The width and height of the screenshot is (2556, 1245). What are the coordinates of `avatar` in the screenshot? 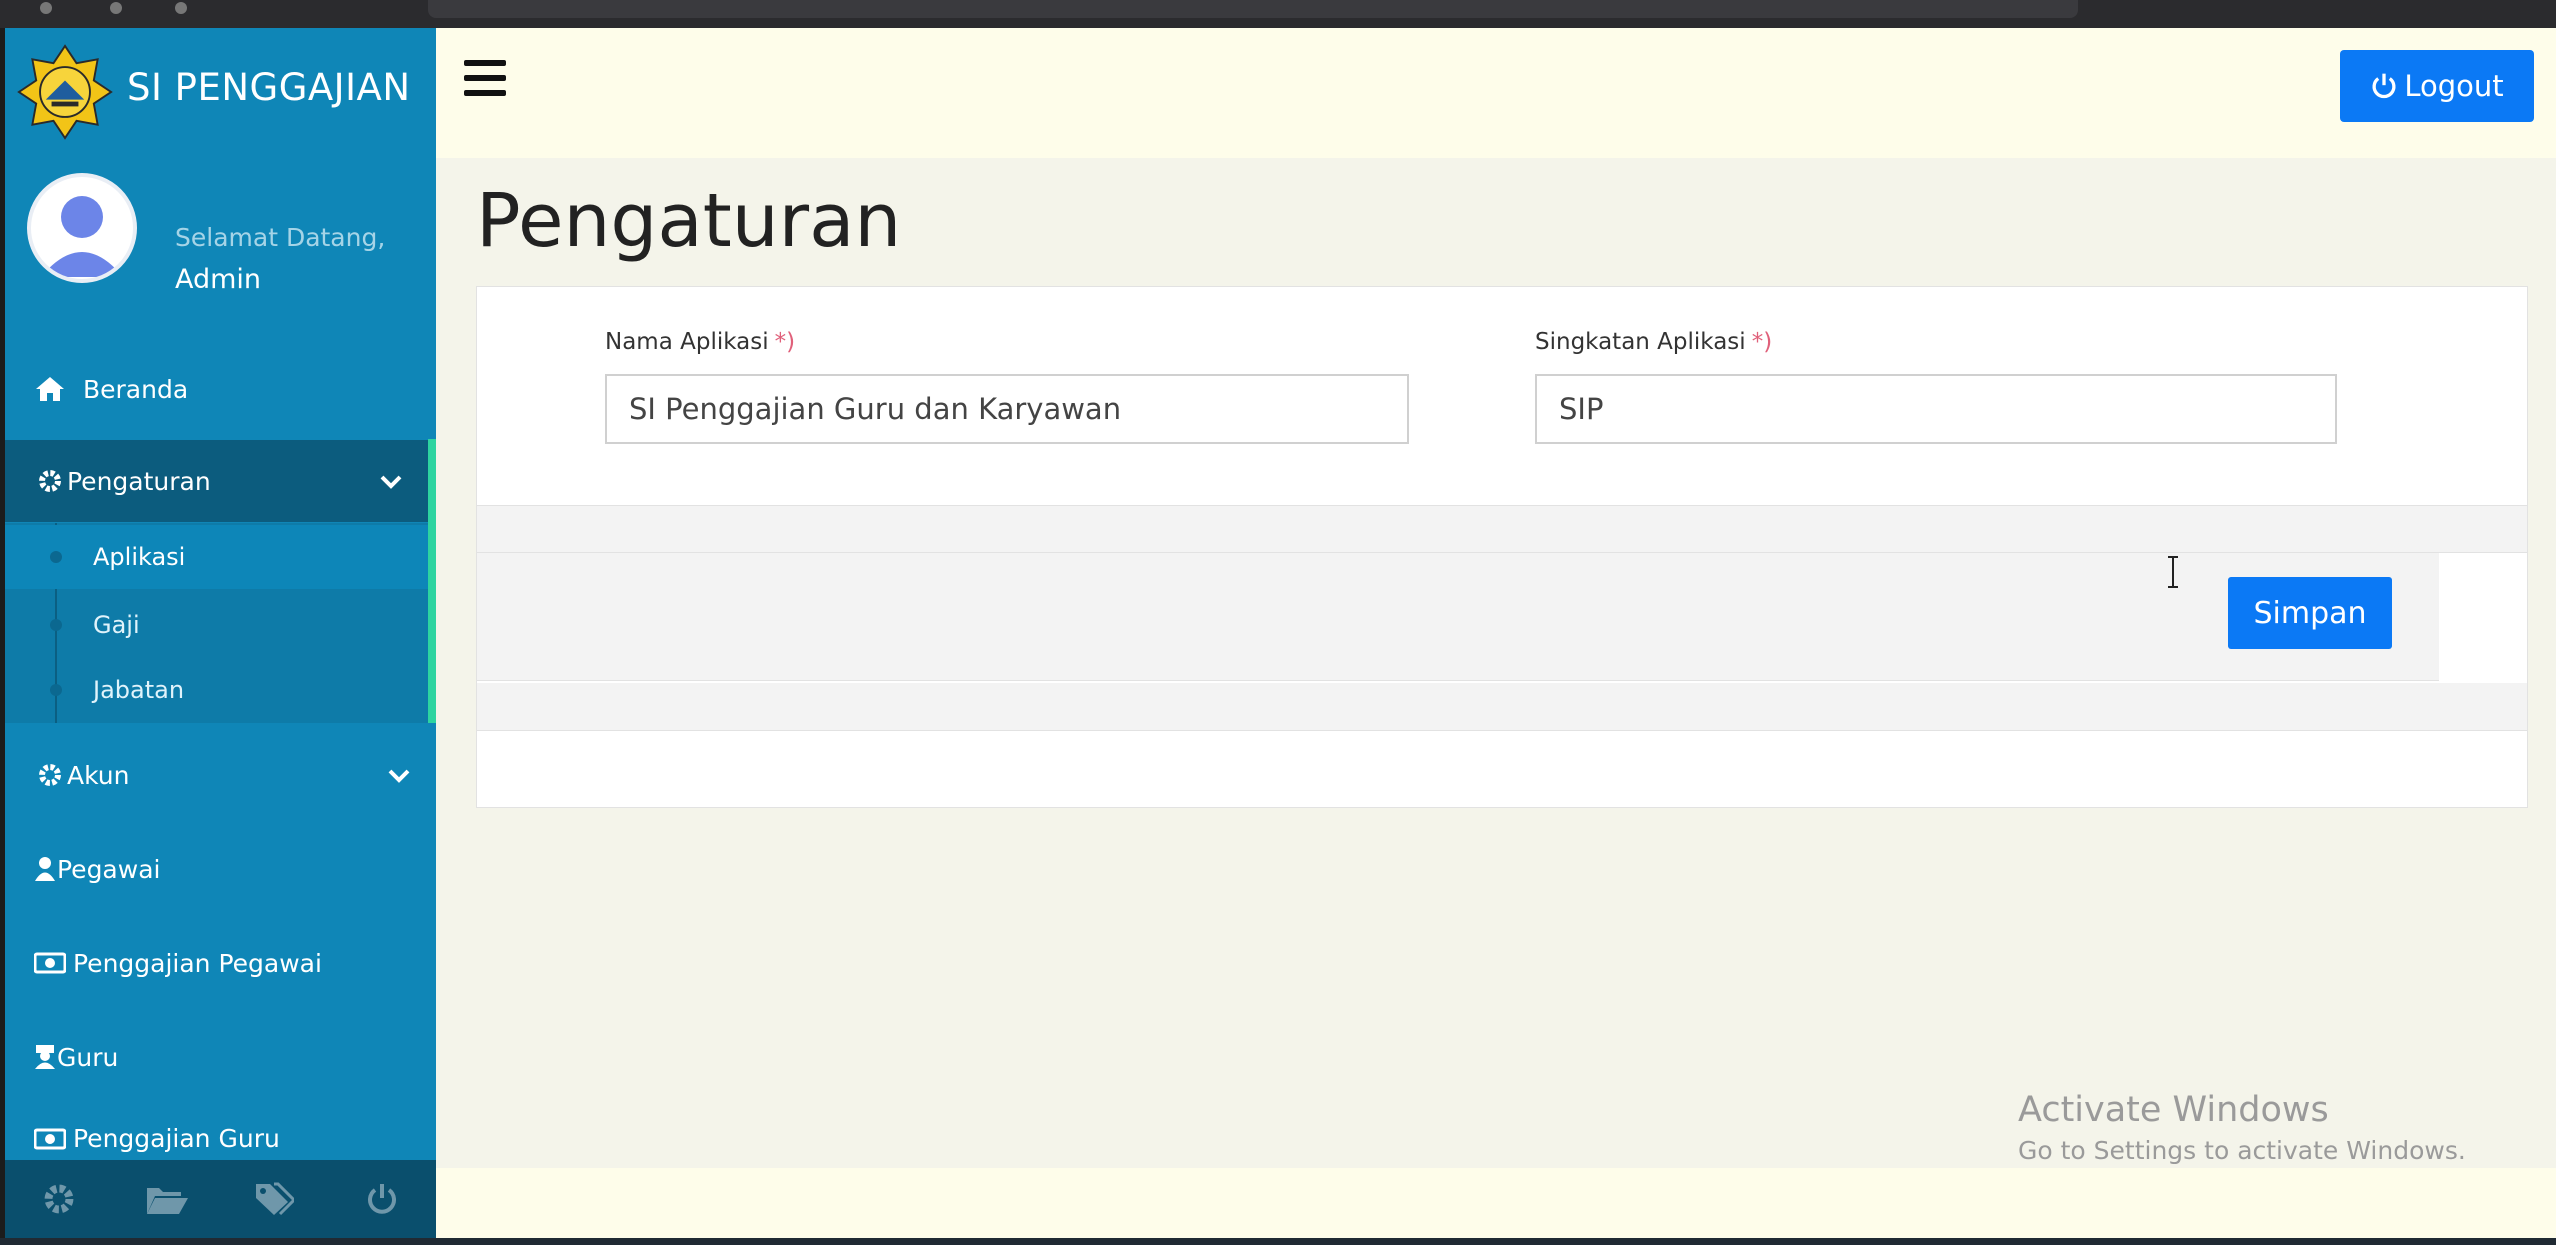 It's located at (82, 228).